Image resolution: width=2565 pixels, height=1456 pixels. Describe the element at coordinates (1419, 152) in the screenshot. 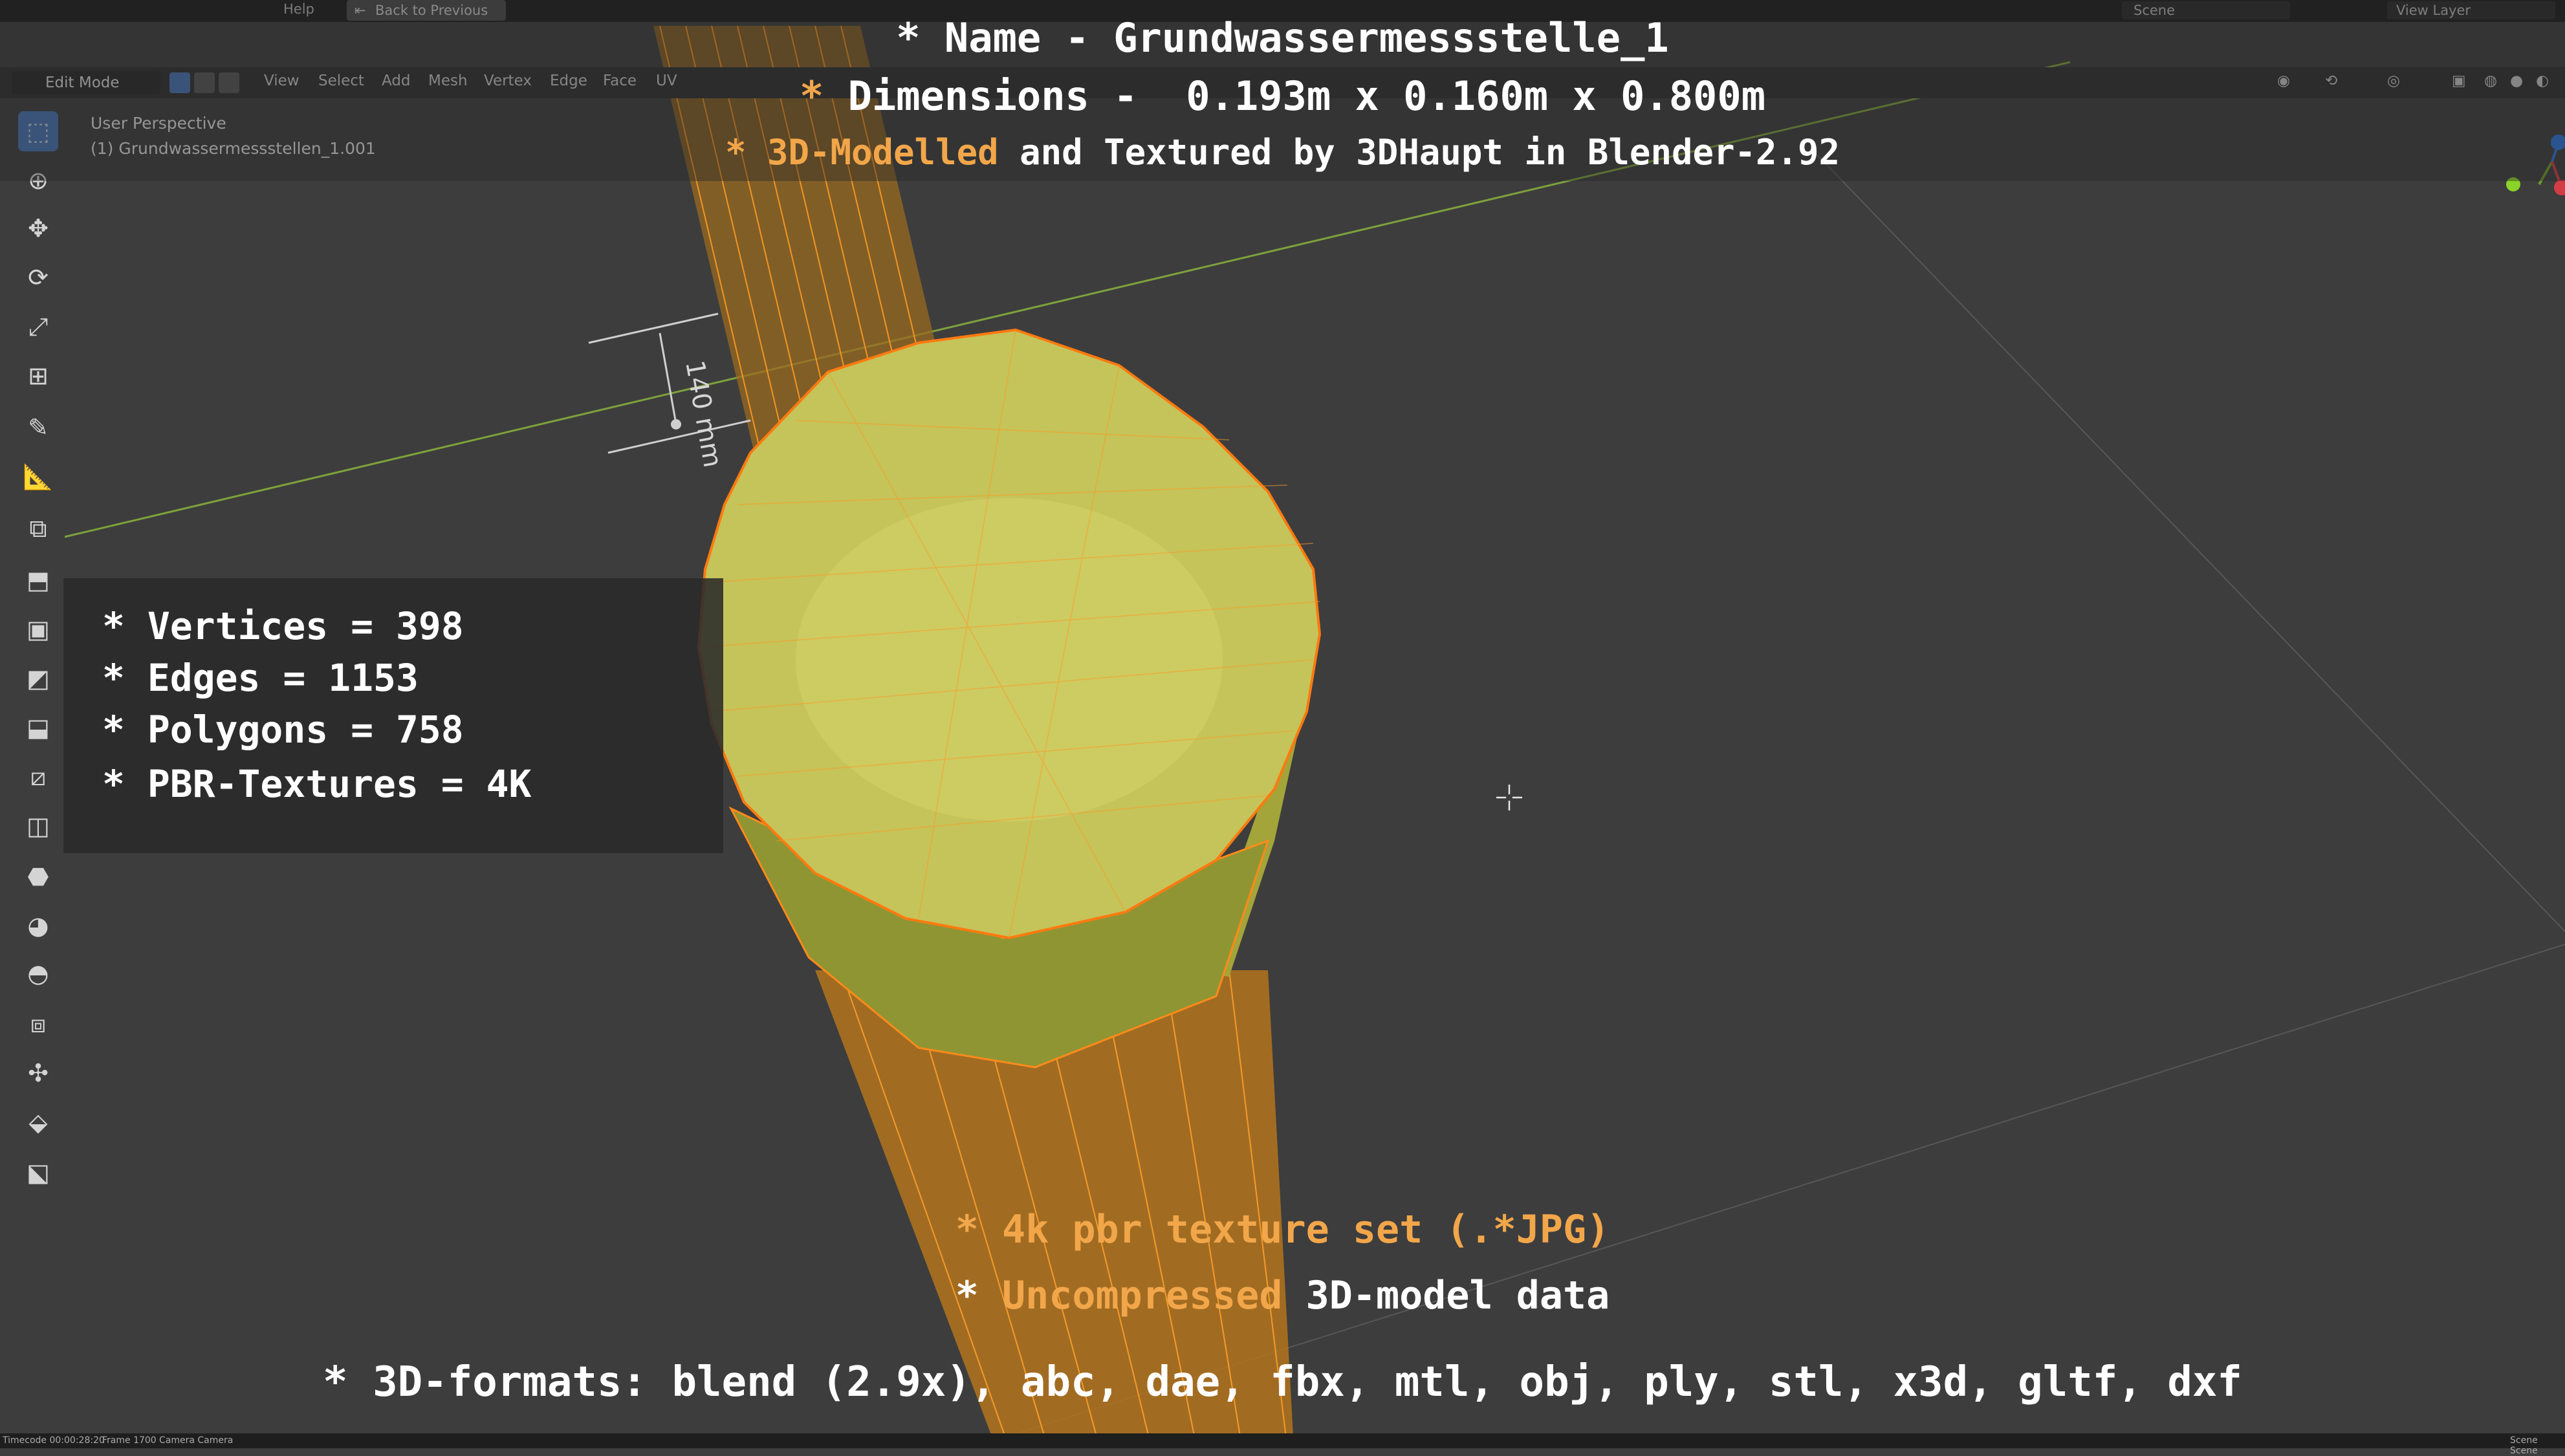

I see `credit-text: and Textured by 3DHaupt in Blender-2.92` at that location.